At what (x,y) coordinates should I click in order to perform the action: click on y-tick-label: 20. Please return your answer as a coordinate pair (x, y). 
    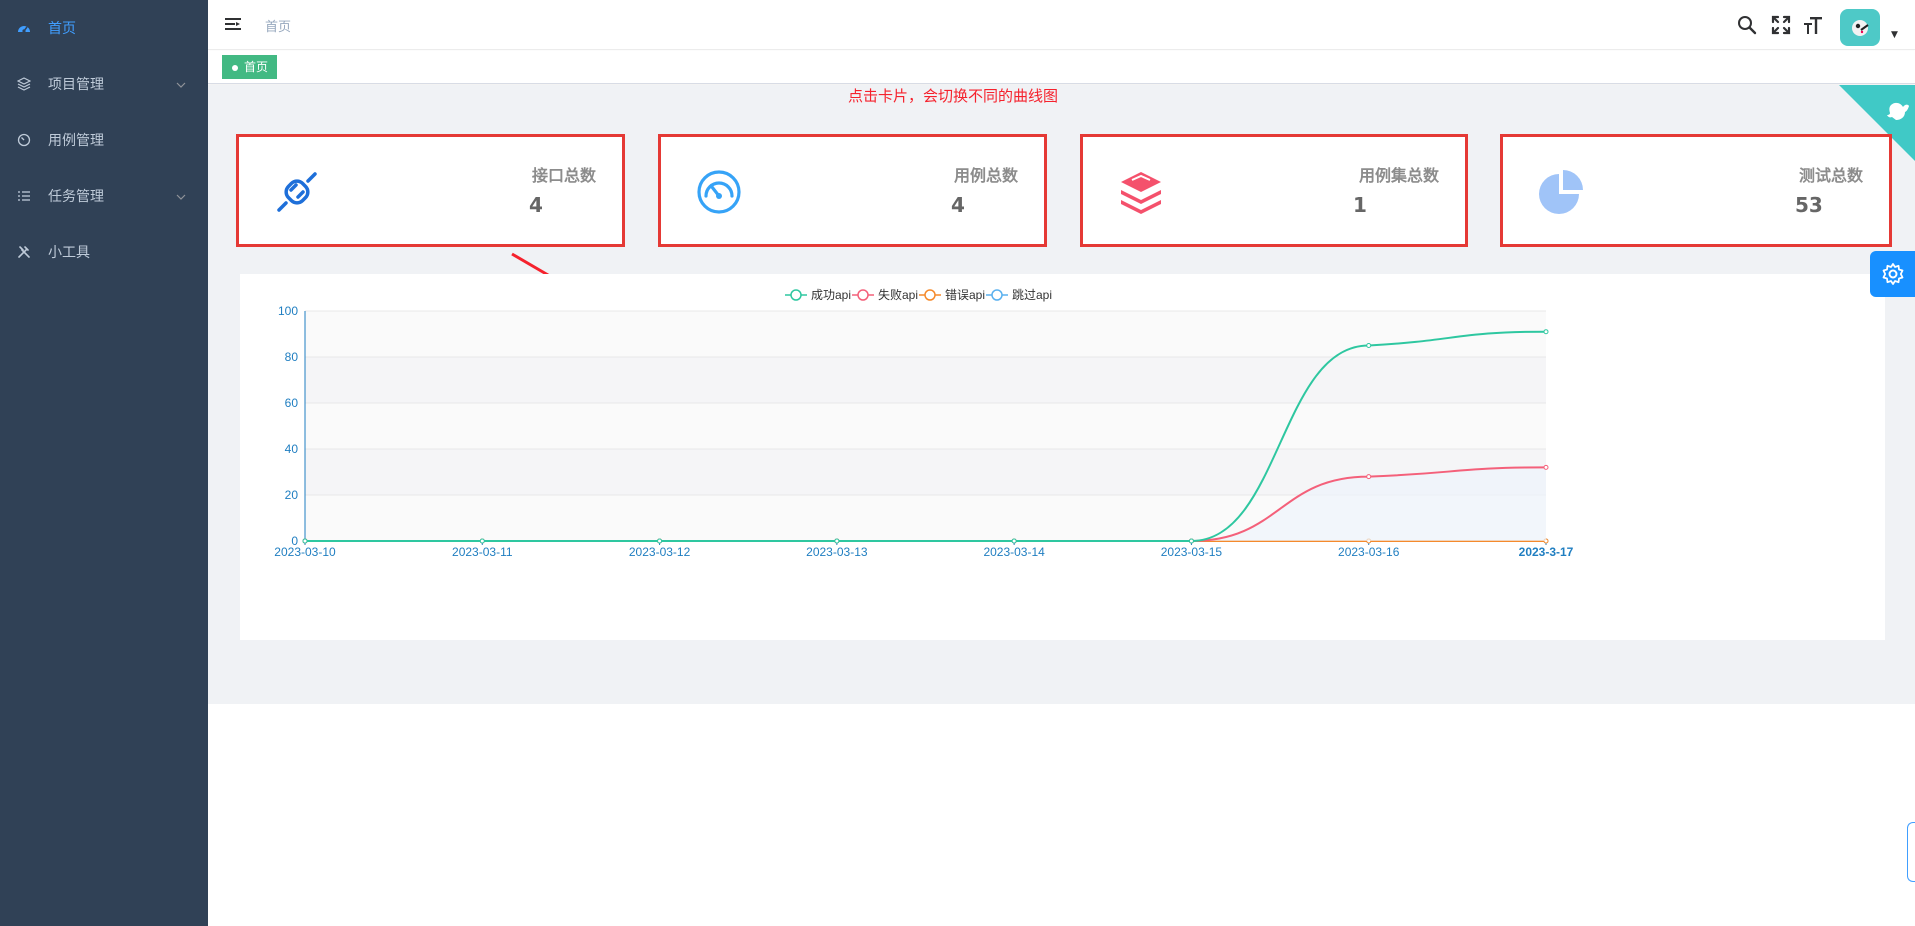
    Looking at the image, I should click on (292, 495).